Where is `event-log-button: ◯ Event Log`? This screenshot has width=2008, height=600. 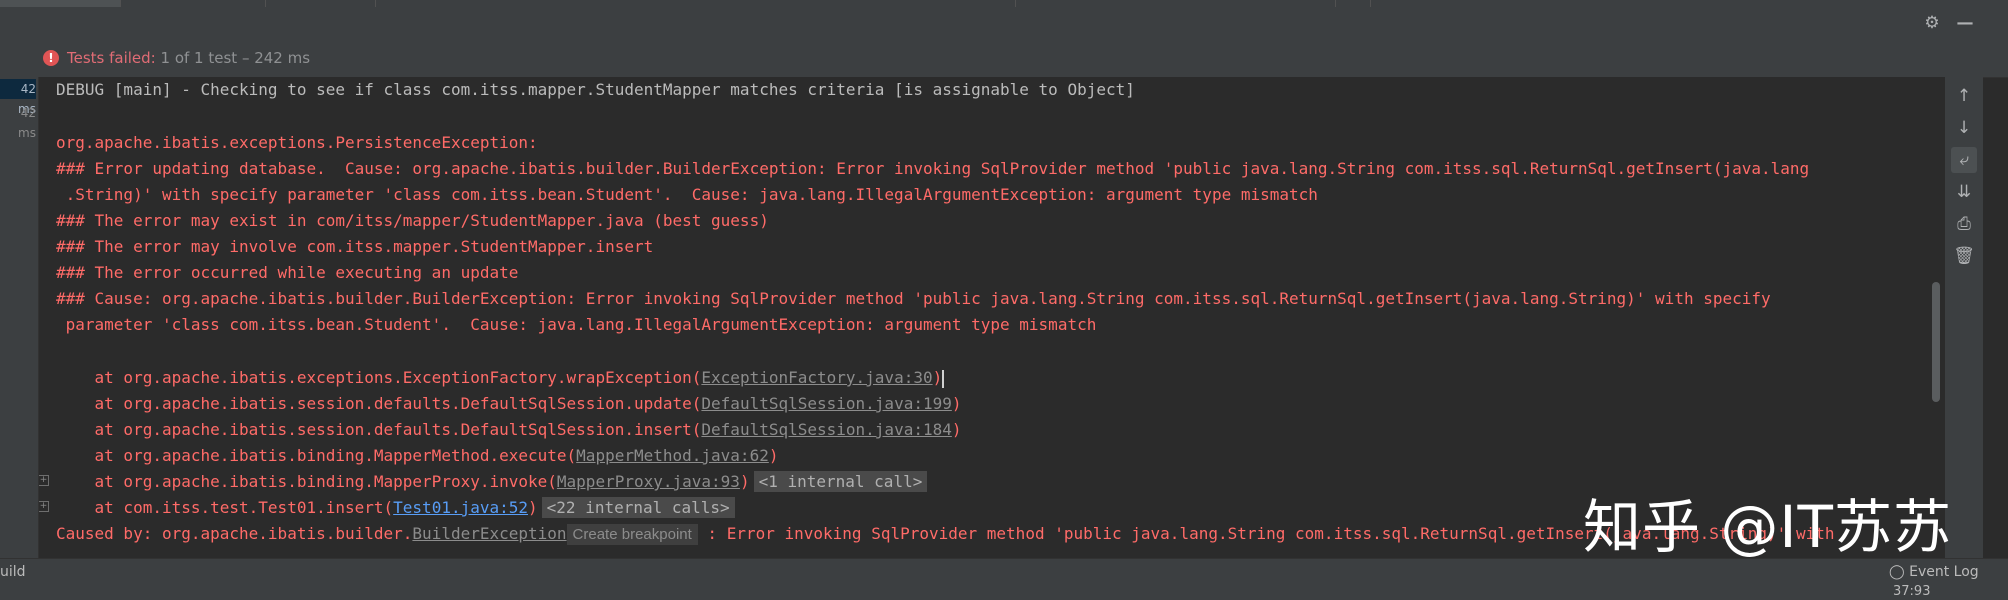
event-log-button: ◯ Event Log is located at coordinates (1934, 572).